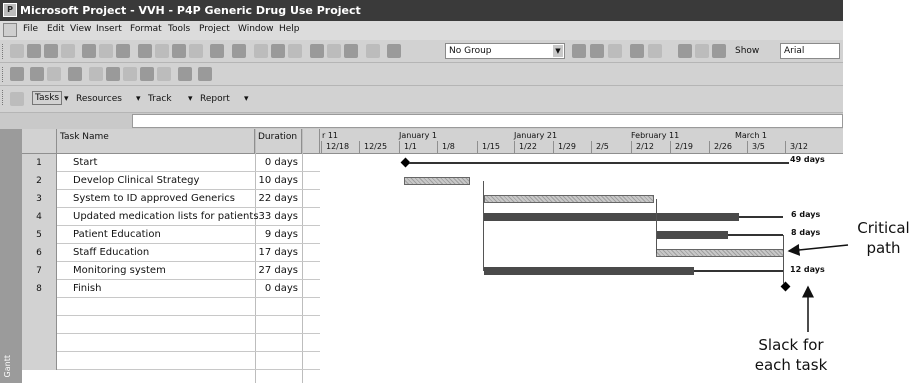 The image size is (923, 383). I want to click on complete-75-icon, so click(147, 74).